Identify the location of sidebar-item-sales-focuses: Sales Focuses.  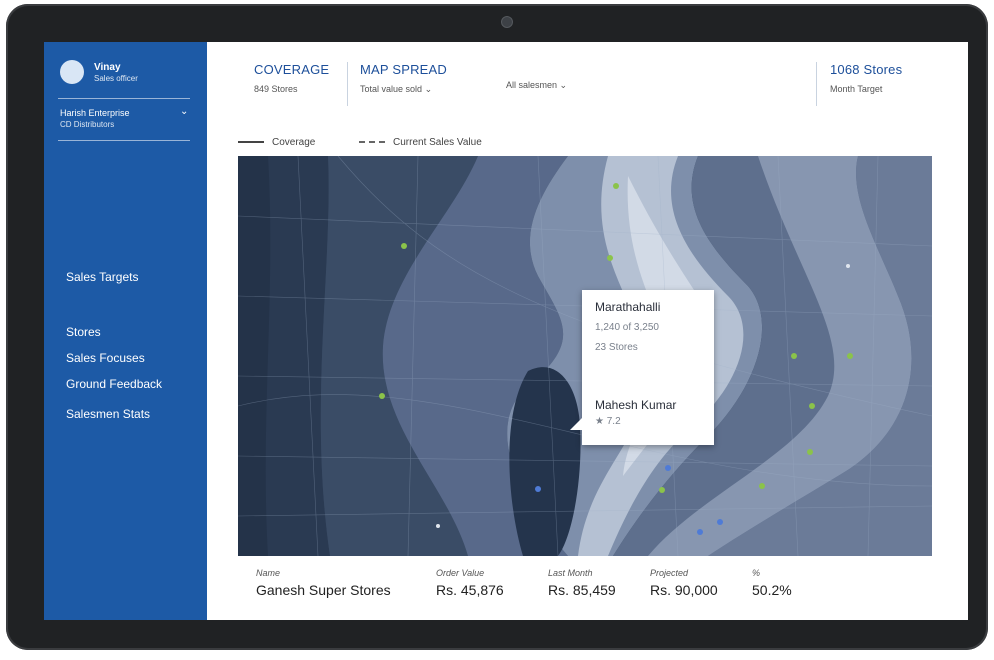
(105, 358).